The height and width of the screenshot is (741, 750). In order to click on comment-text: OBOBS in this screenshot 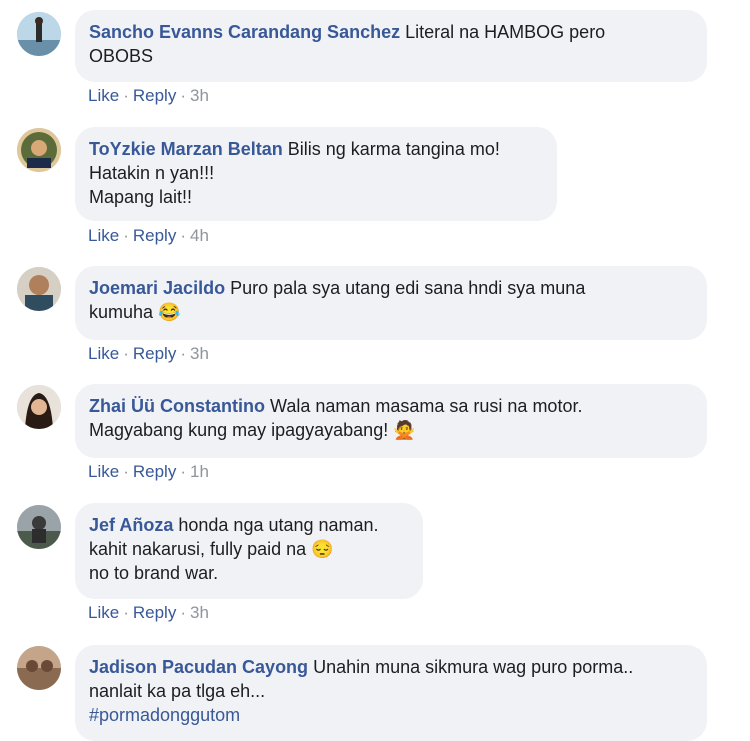, I will do `click(121, 56)`.